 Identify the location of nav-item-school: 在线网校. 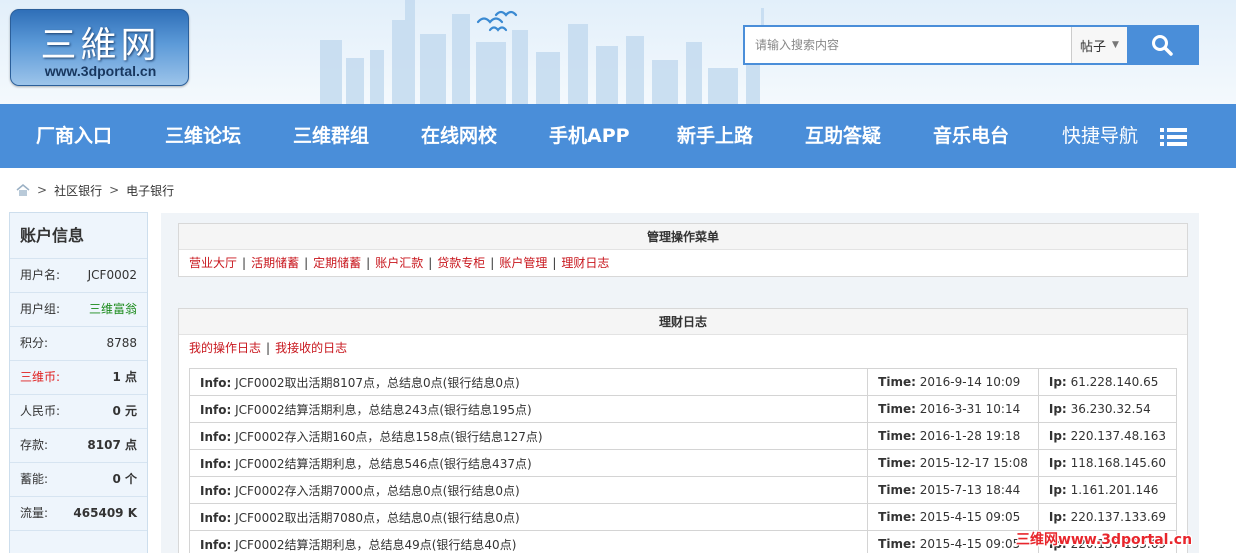
(459, 136).